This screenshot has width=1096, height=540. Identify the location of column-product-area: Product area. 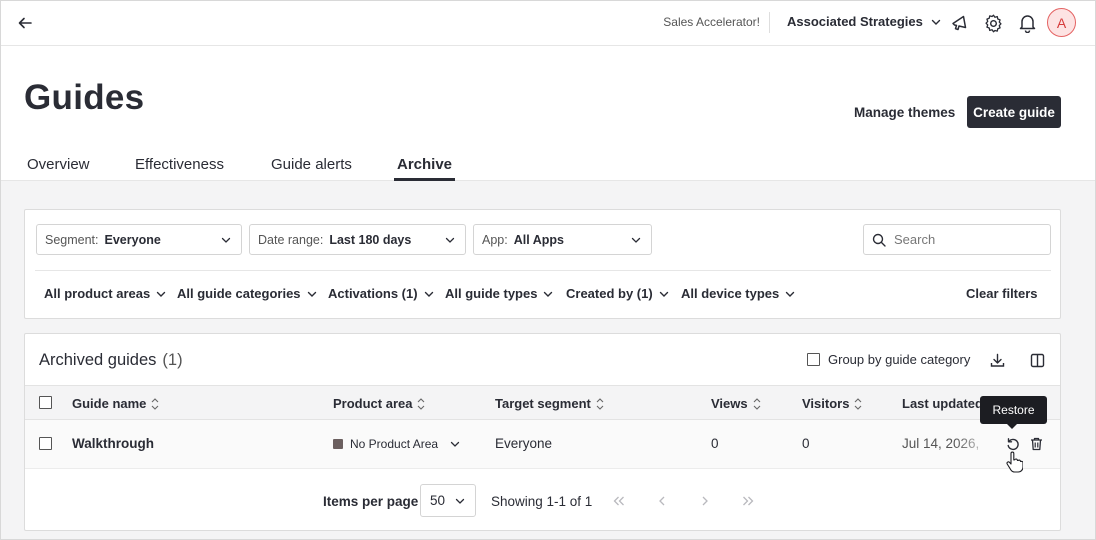
(379, 403).